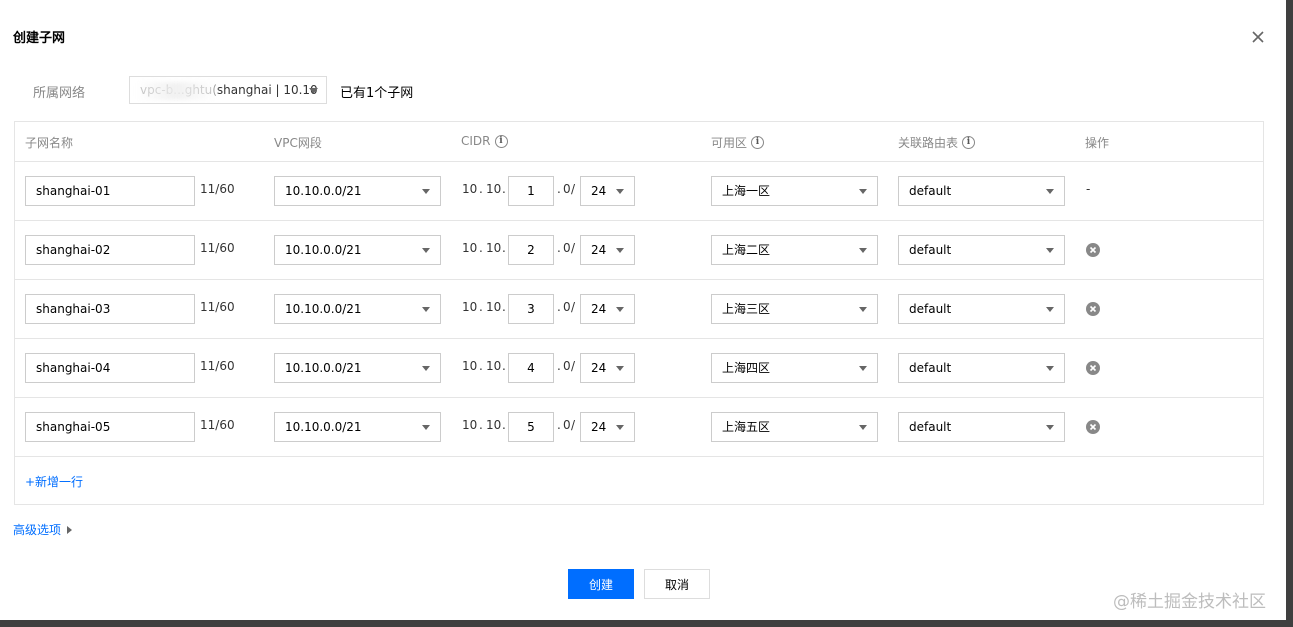 The height and width of the screenshot is (627, 1293). Describe the element at coordinates (794, 368) in the screenshot. I see `zone-select: 上海四区` at that location.